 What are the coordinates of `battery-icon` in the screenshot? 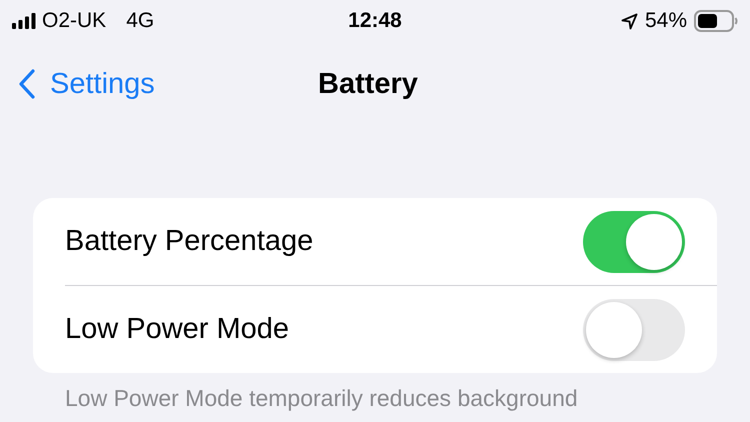 It's located at (716, 21).